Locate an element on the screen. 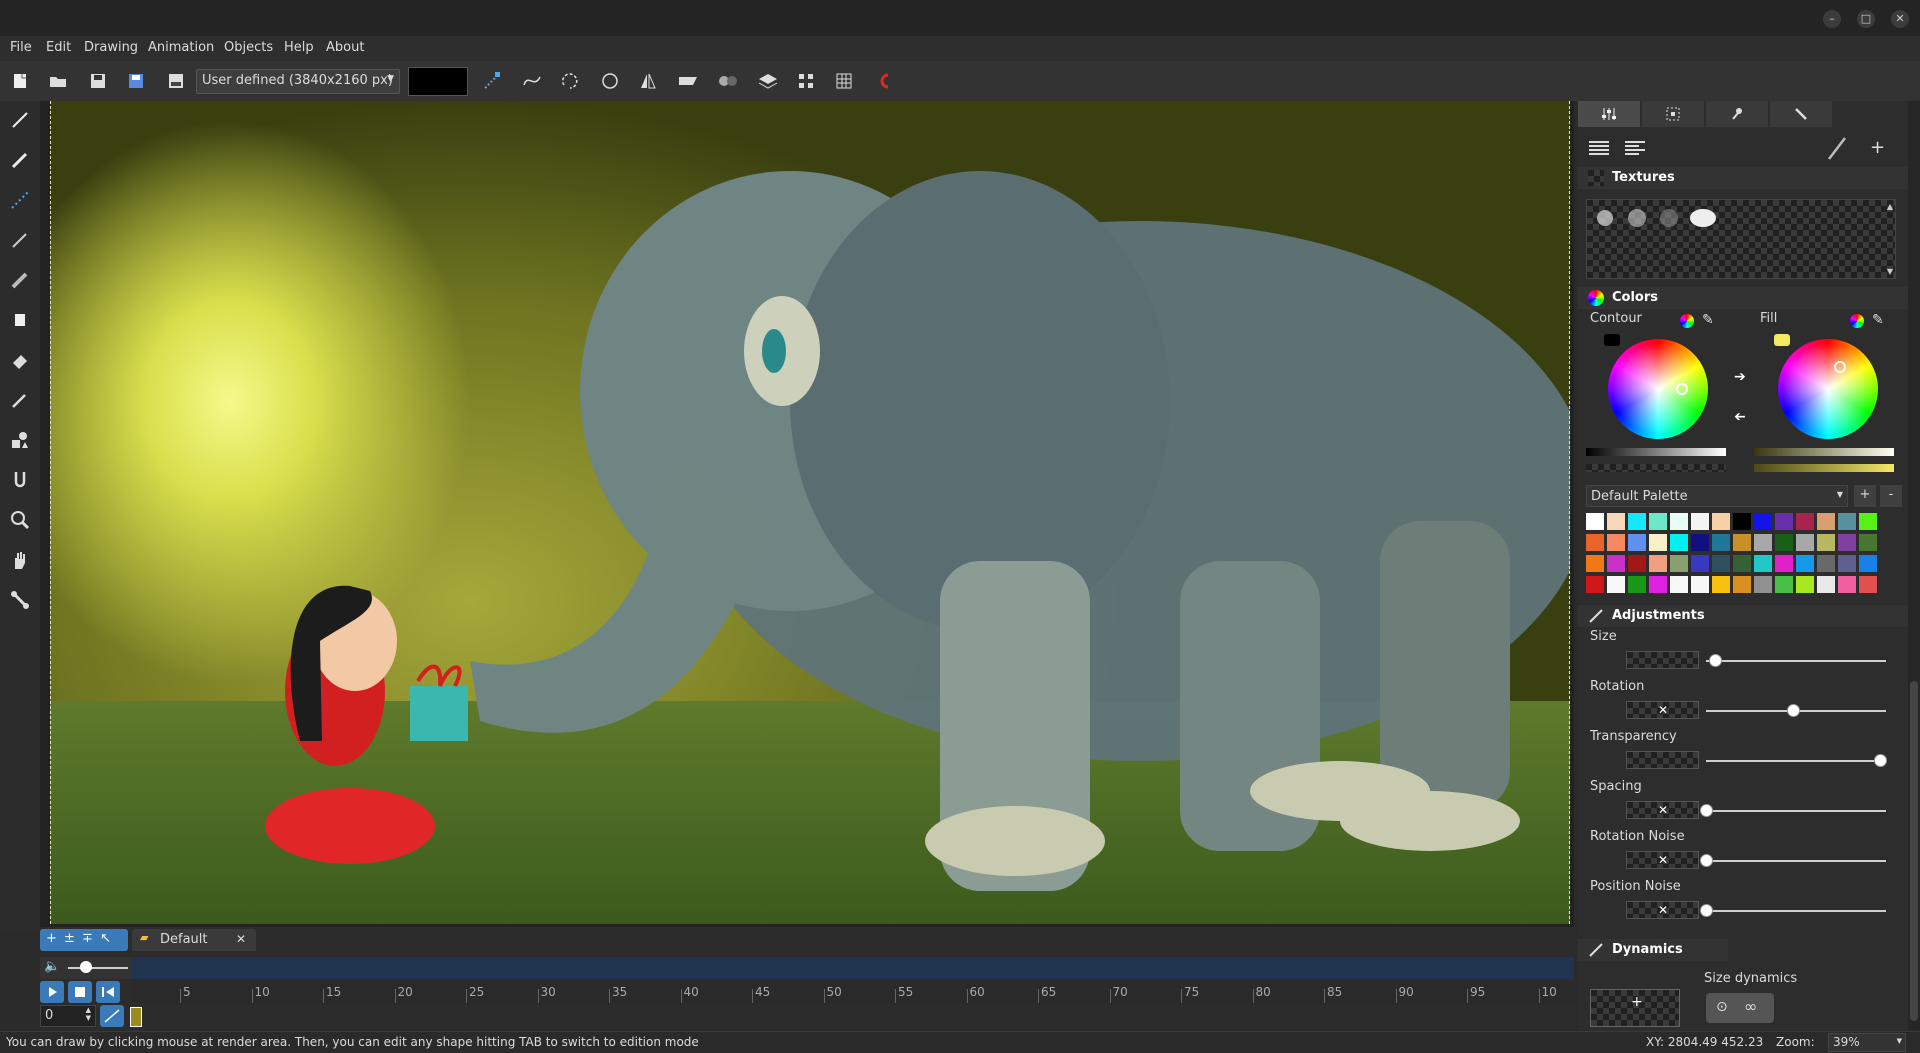 The image size is (1920, 1053). eraser-icon is located at coordinates (20, 360).